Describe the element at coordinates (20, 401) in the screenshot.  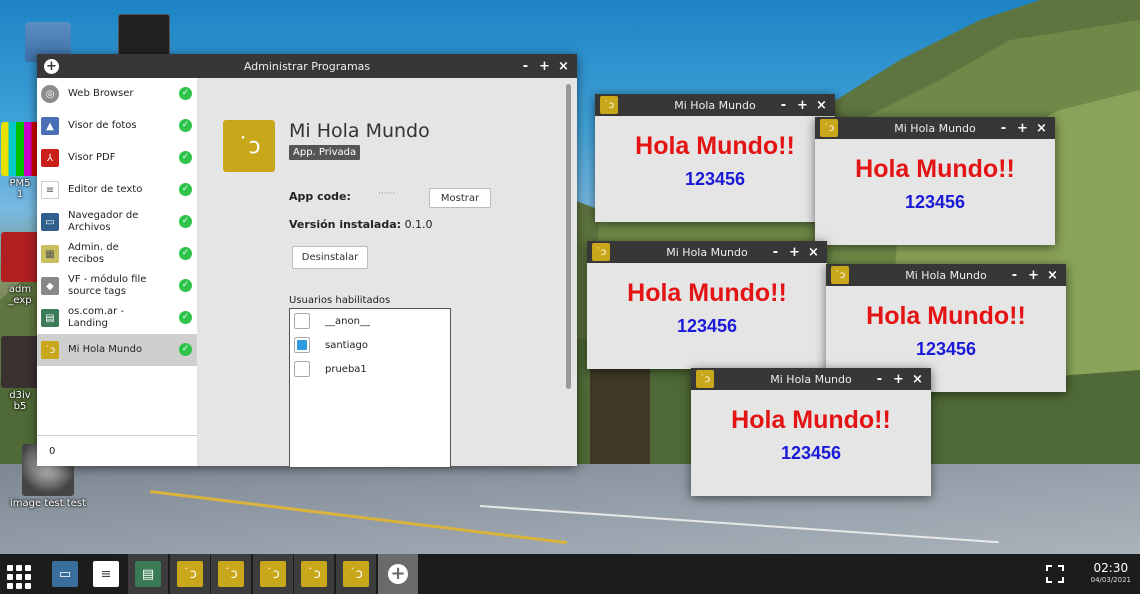
I see `desktop-icon-label: d3iv b5` at that location.